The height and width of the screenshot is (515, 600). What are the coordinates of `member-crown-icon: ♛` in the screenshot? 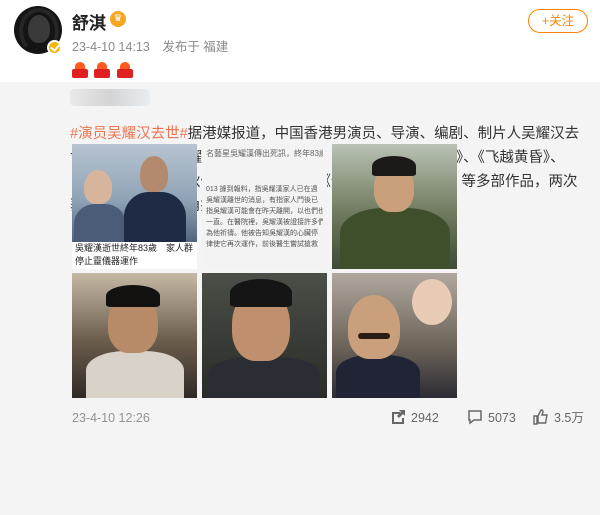 It's located at (118, 19).